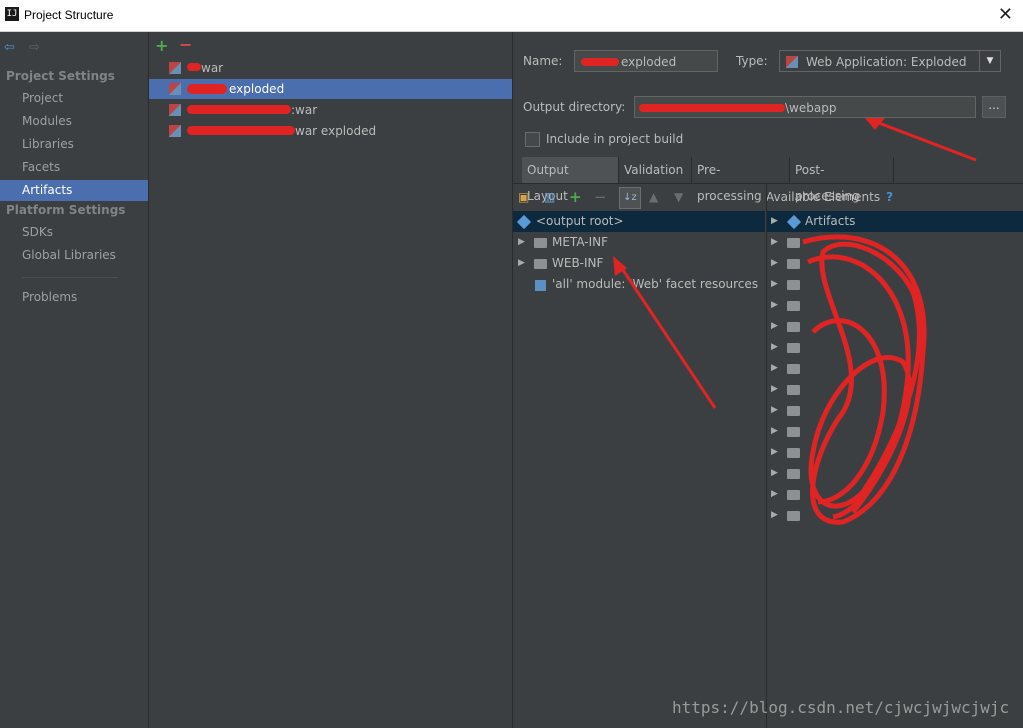  Describe the element at coordinates (161, 45) in the screenshot. I see `add-artifact-icon: +` at that location.